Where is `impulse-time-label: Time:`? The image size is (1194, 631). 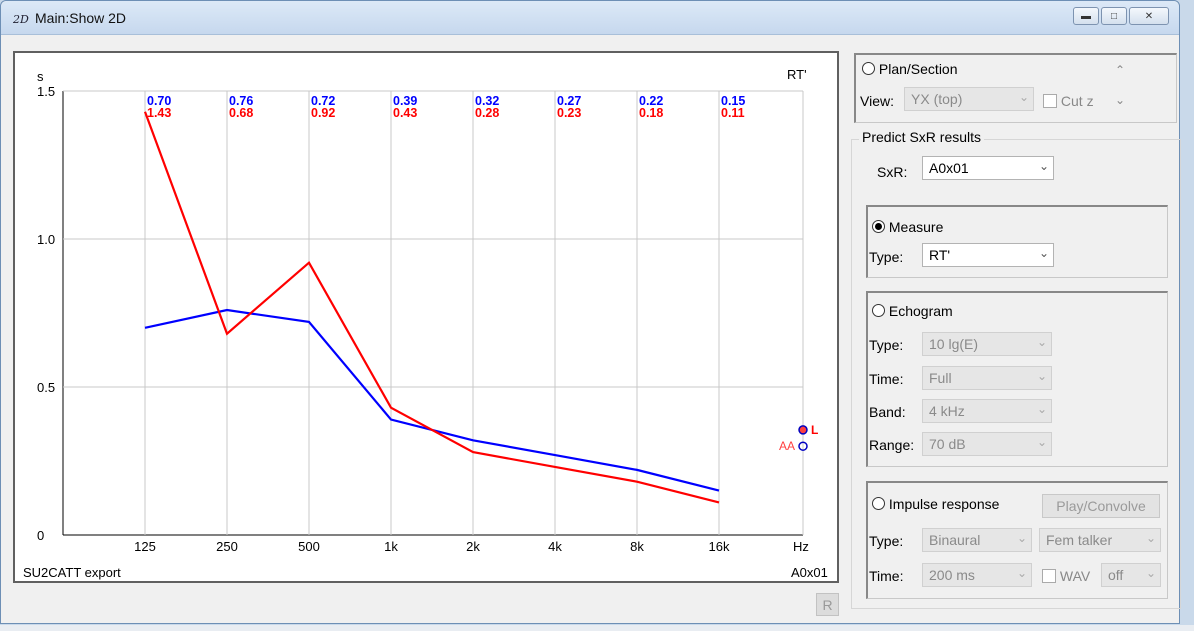
impulse-time-label: Time: is located at coordinates (886, 576).